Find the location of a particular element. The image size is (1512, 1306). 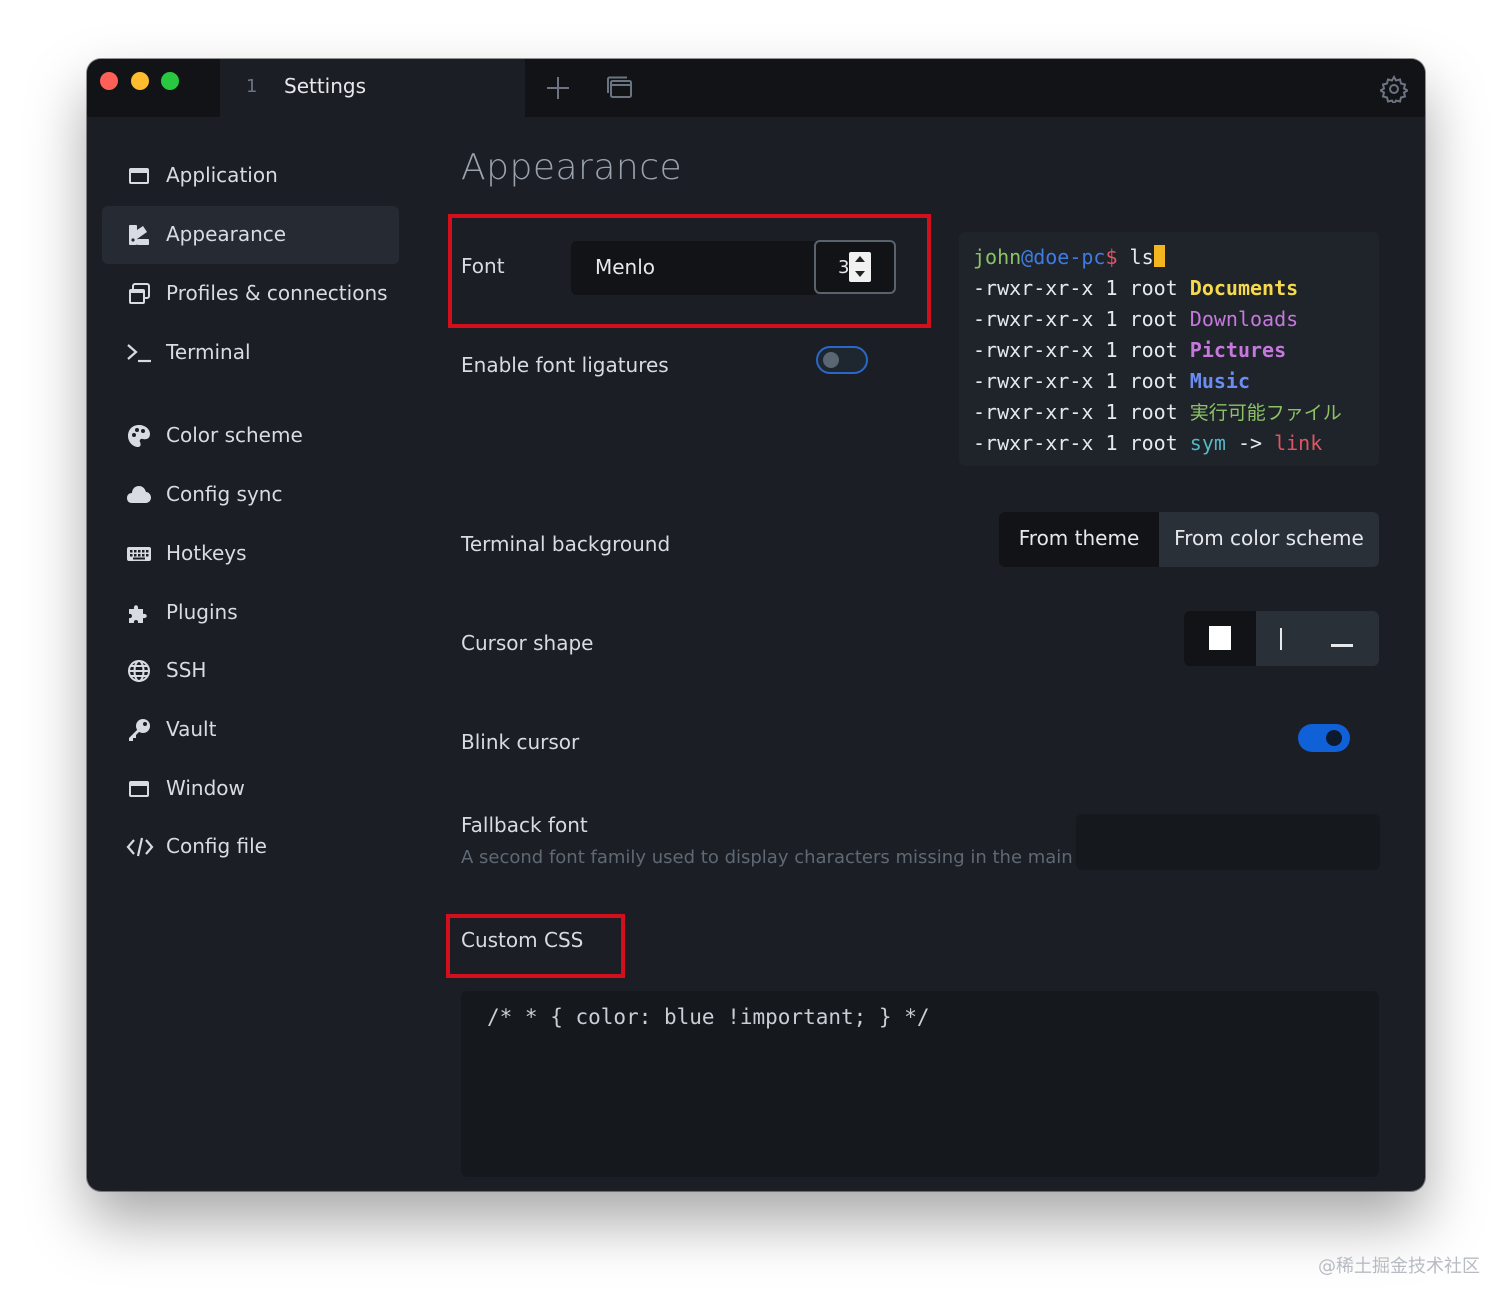

from-theme-button: From theme is located at coordinates (1079, 539).